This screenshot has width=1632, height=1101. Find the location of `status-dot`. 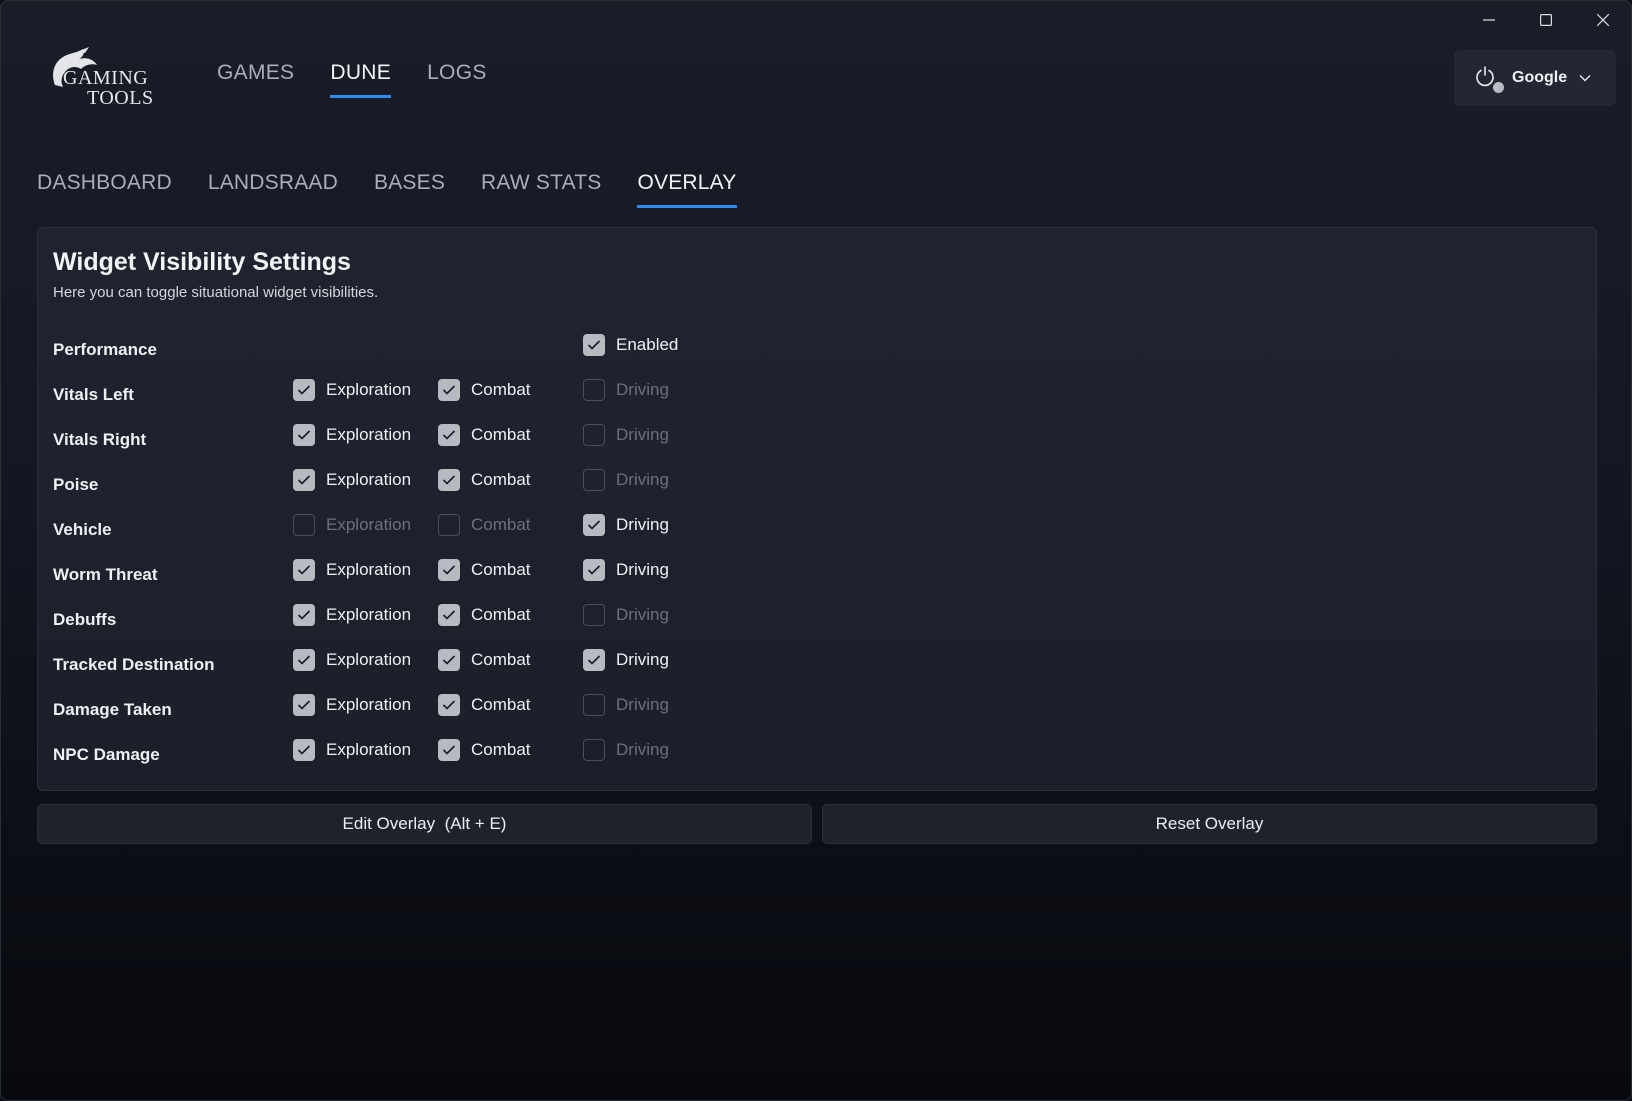

status-dot is located at coordinates (1498, 87).